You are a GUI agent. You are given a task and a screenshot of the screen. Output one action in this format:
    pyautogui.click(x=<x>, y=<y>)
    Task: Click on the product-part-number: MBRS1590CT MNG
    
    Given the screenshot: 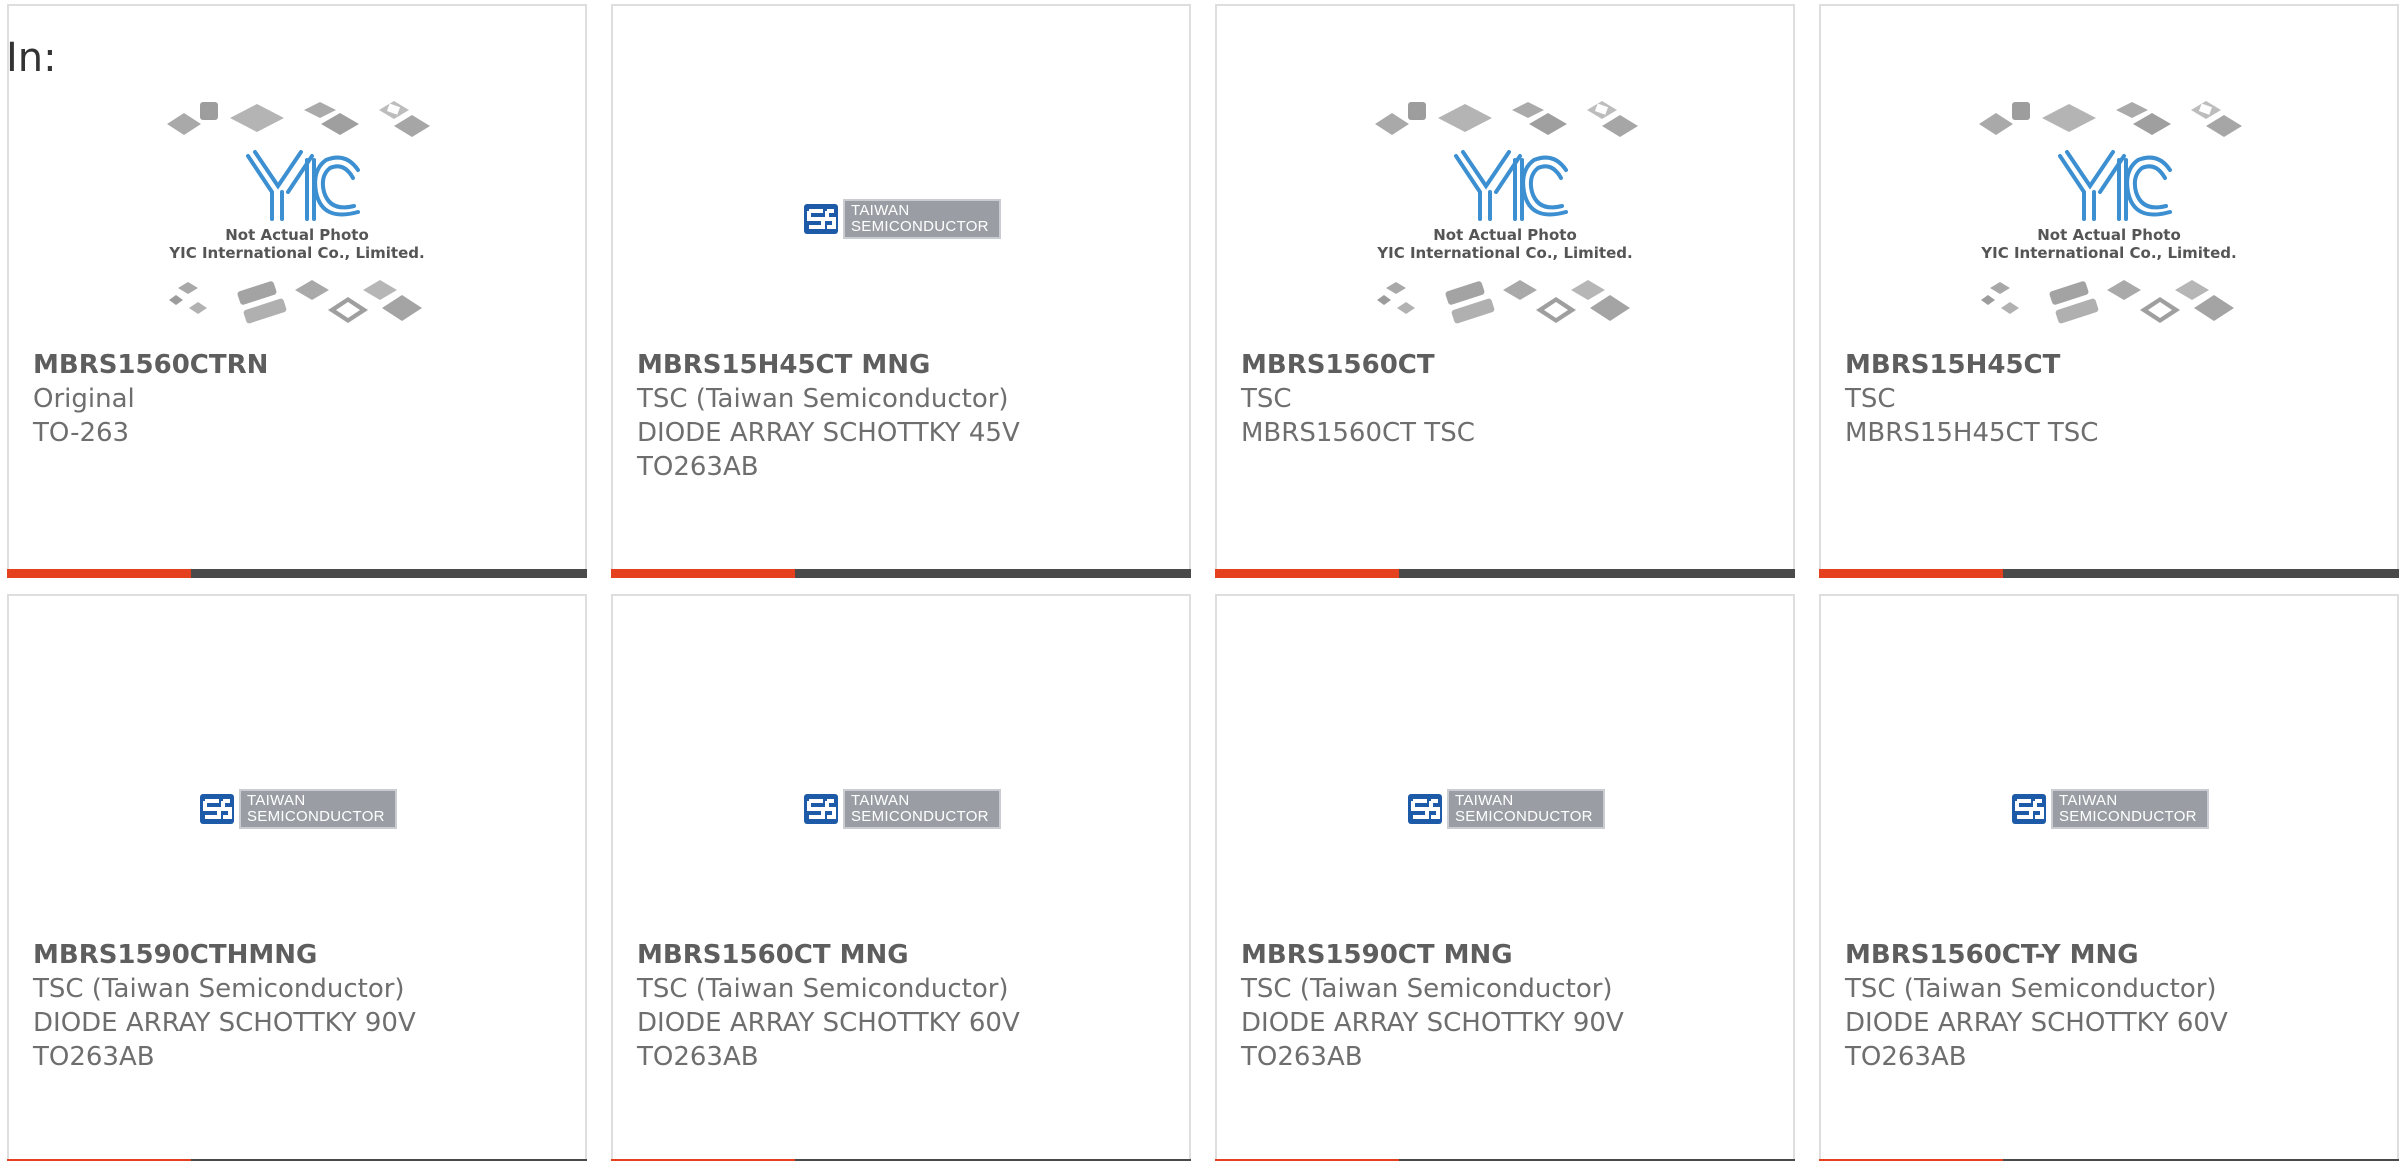 What is the action you would take?
    pyautogui.click(x=1507, y=955)
    